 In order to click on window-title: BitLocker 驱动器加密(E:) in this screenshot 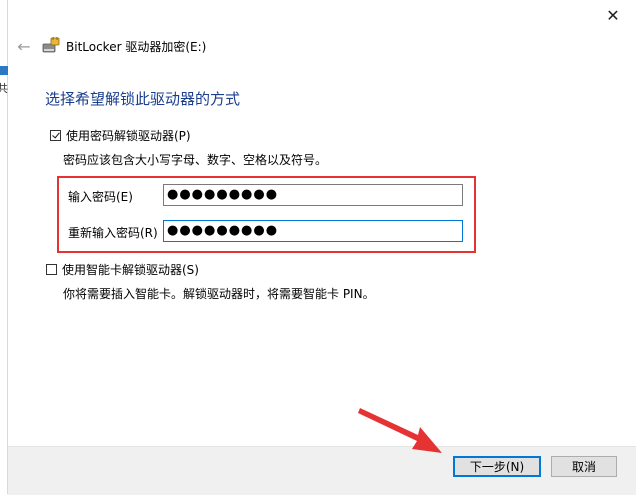, I will do `click(136, 47)`.